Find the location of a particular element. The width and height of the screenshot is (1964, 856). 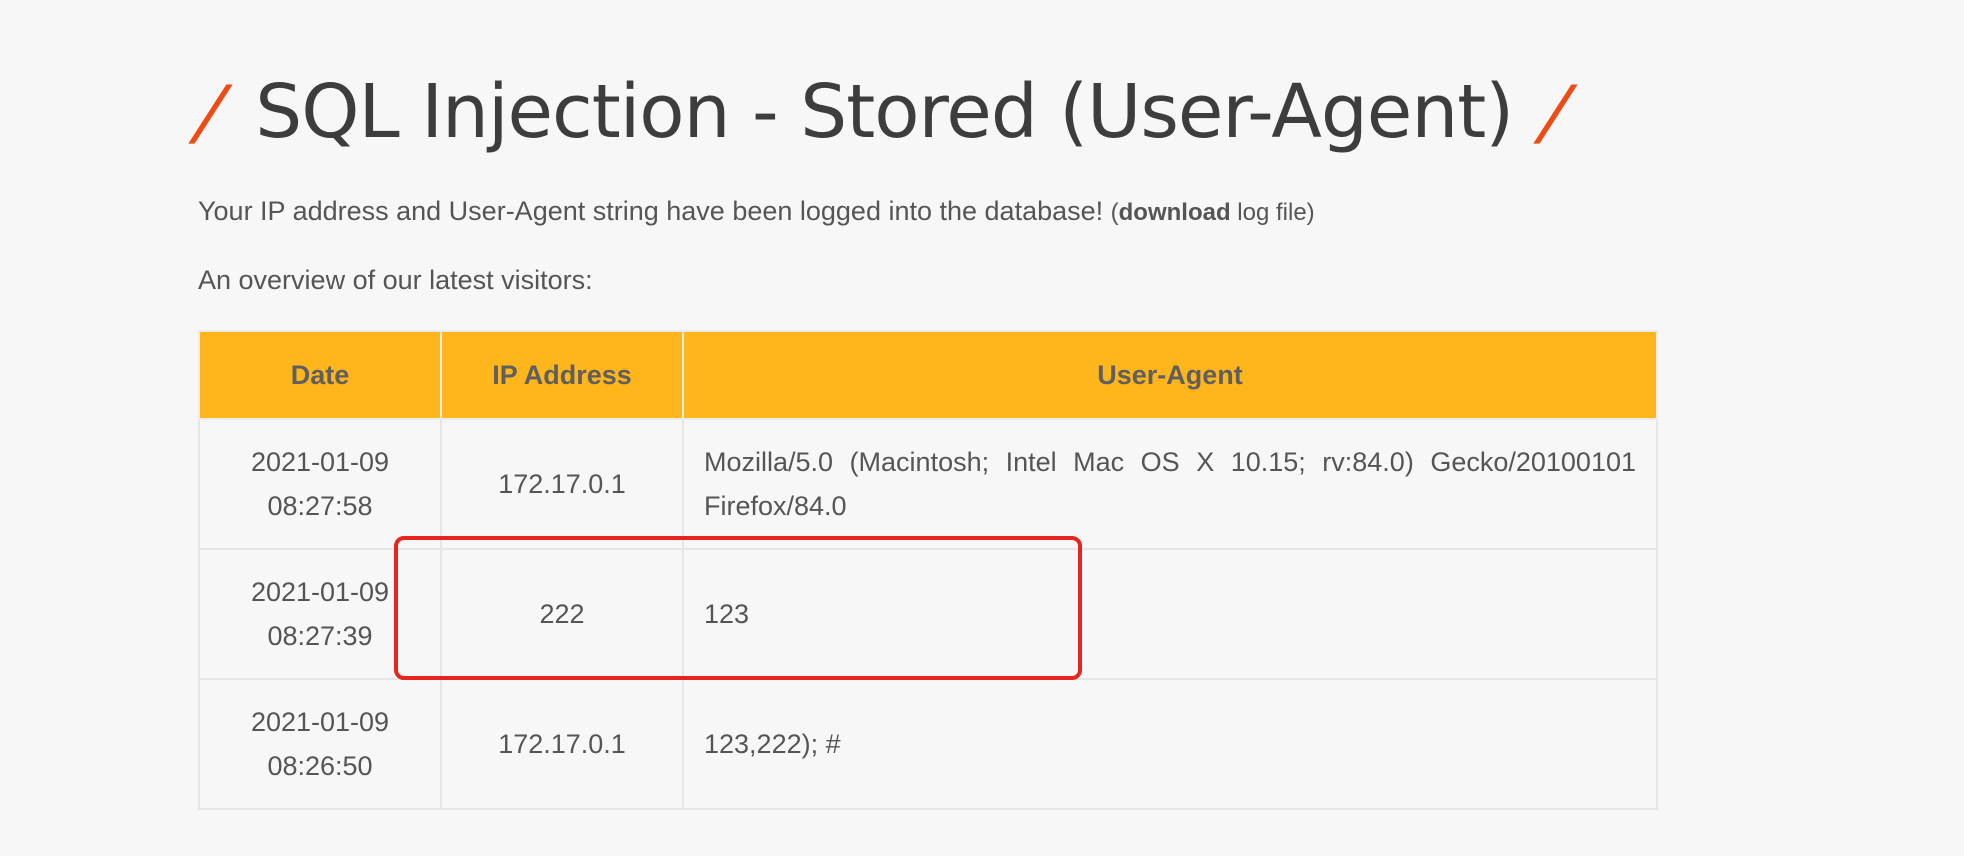

table-header-row: Date IP Address User-Agent is located at coordinates (928, 375).